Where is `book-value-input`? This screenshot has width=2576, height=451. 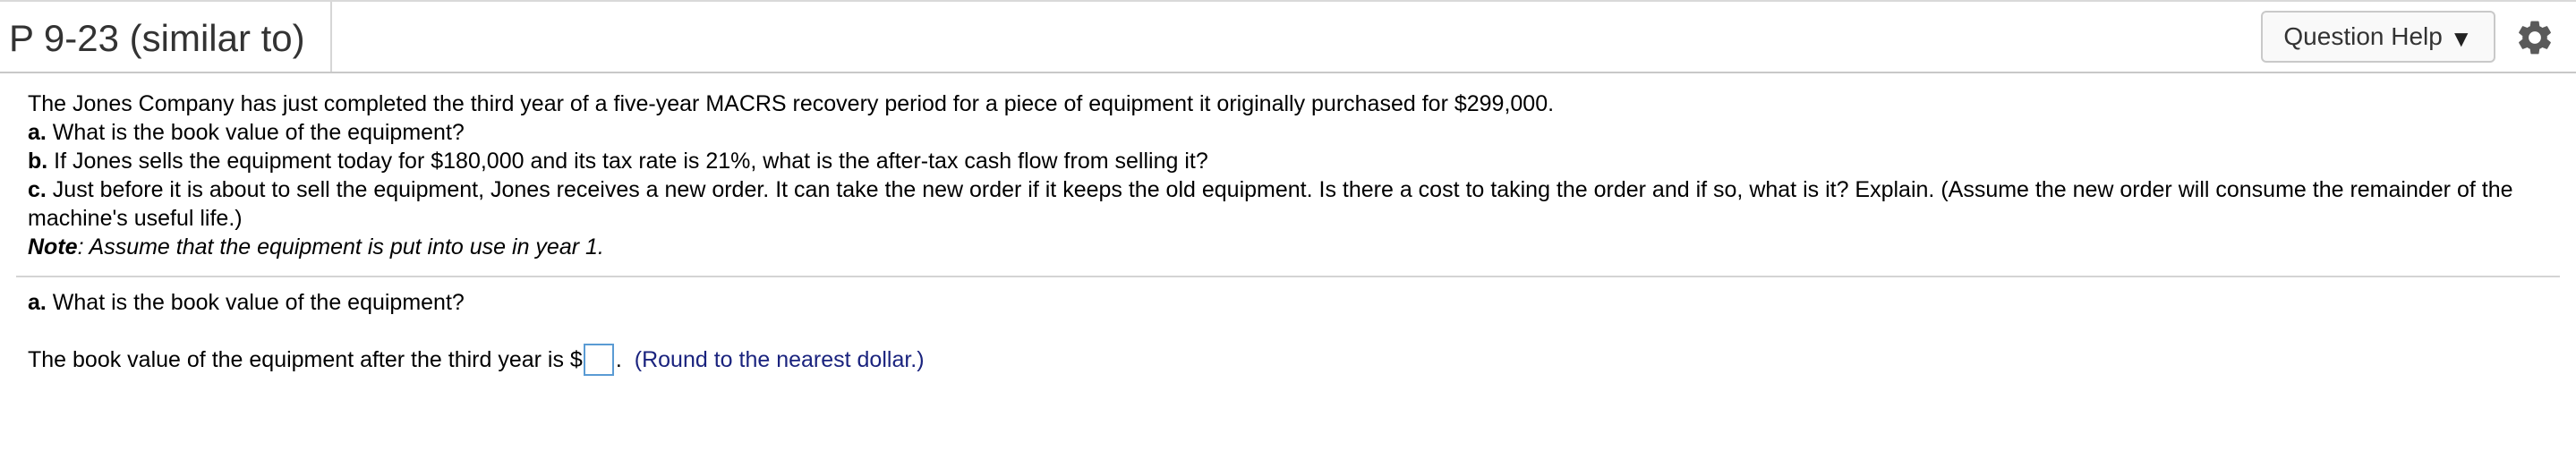 book-value-input is located at coordinates (598, 360).